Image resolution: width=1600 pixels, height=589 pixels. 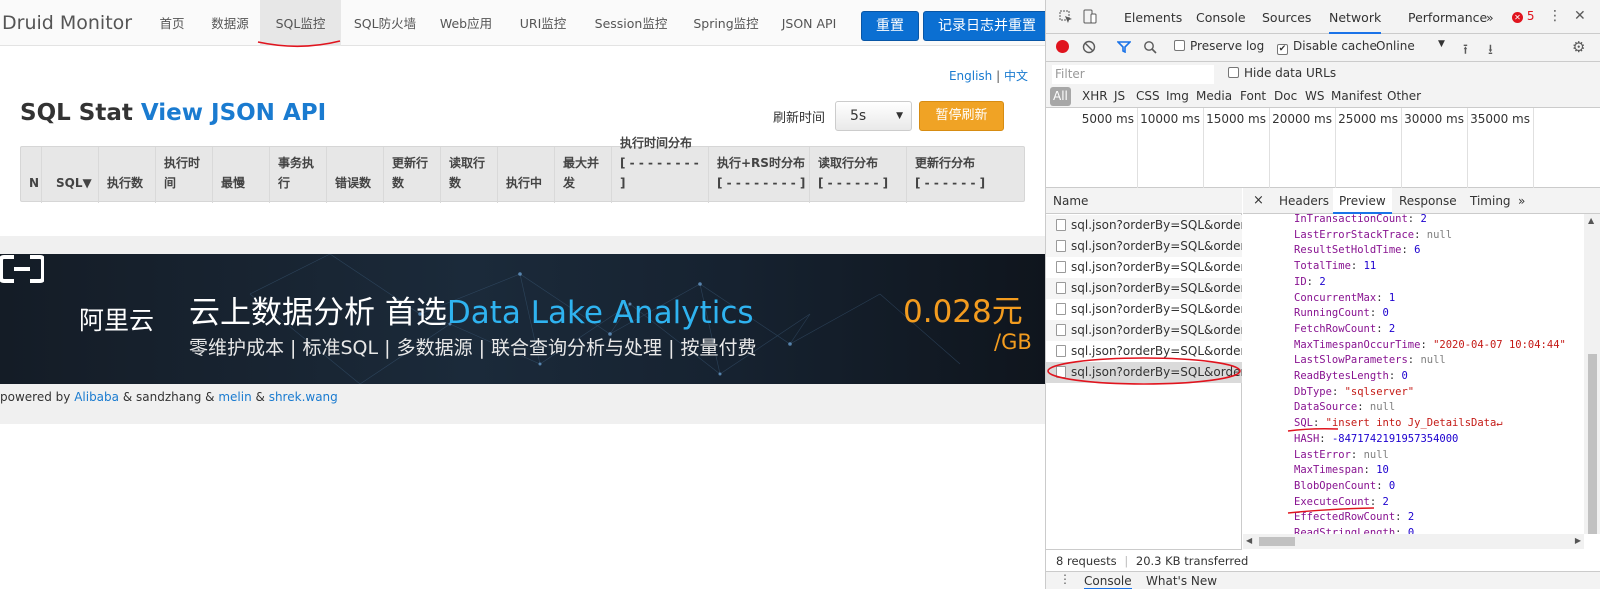 I want to click on brand-logo: Druid Monitor, so click(x=67, y=23).